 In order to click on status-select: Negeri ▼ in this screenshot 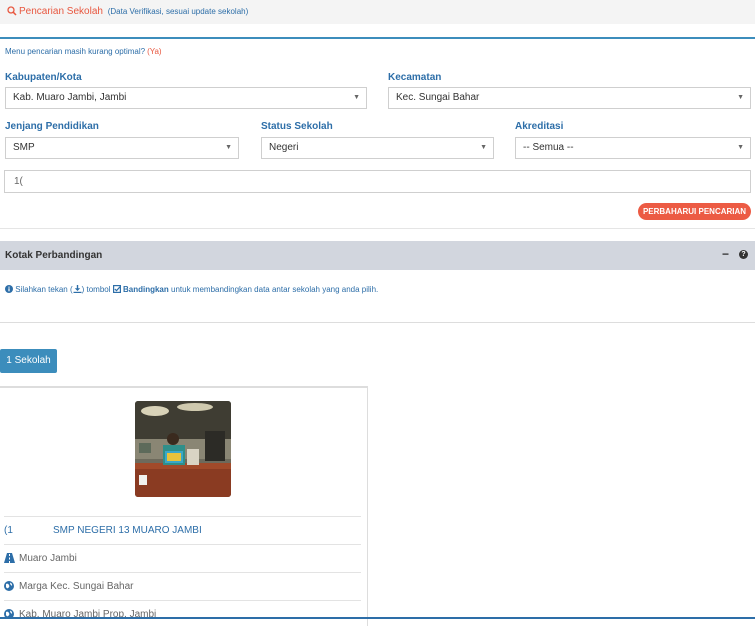, I will do `click(377, 148)`.